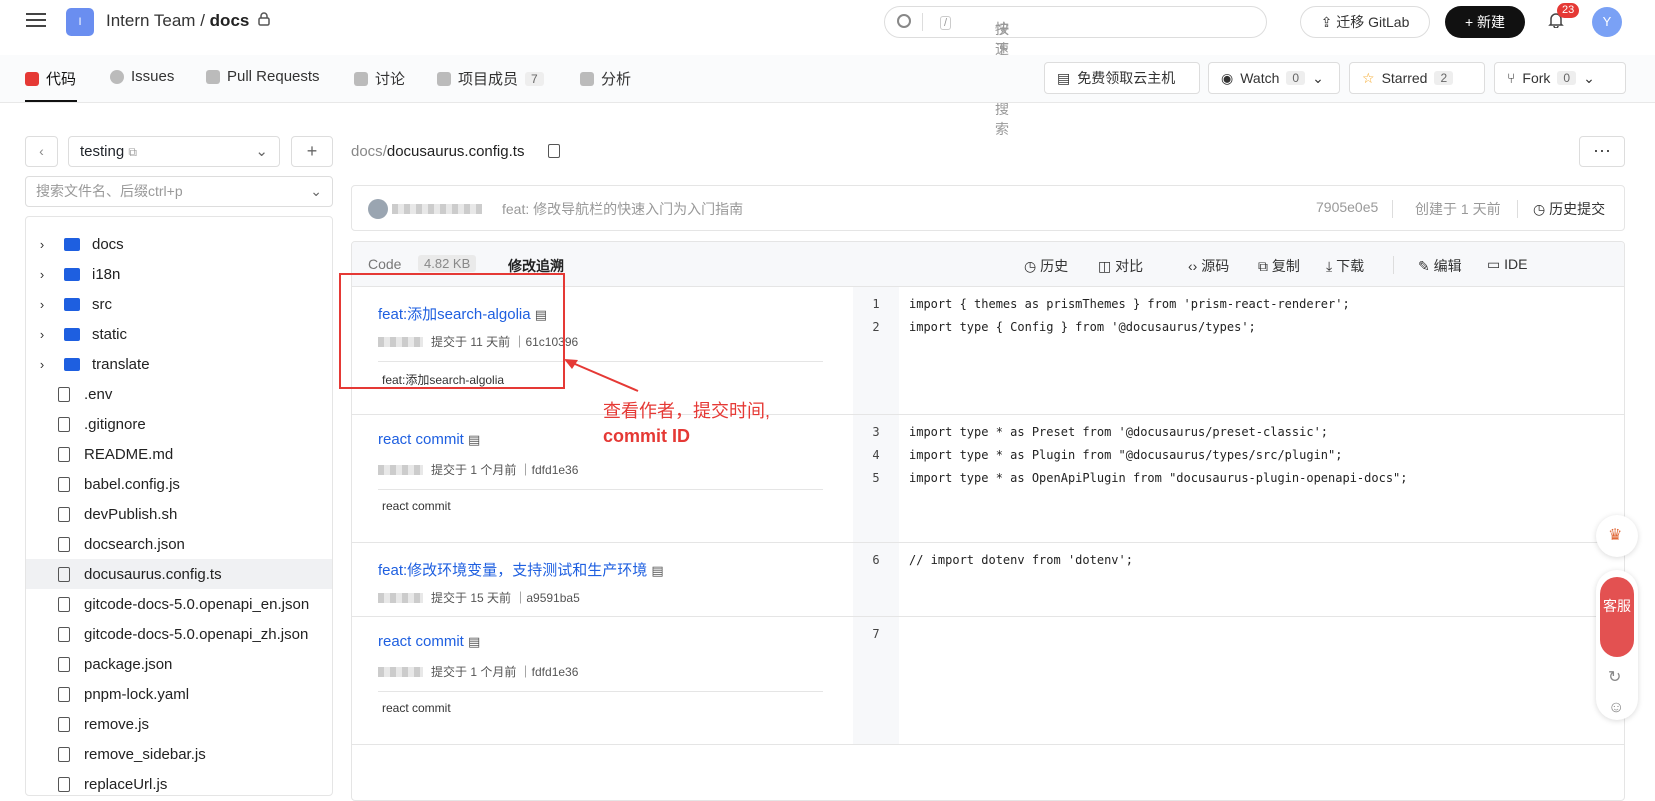  What do you see at coordinates (179, 604) in the screenshot?
I see `file-item: gitcode-docs-5.0.openapi_en.json` at bounding box center [179, 604].